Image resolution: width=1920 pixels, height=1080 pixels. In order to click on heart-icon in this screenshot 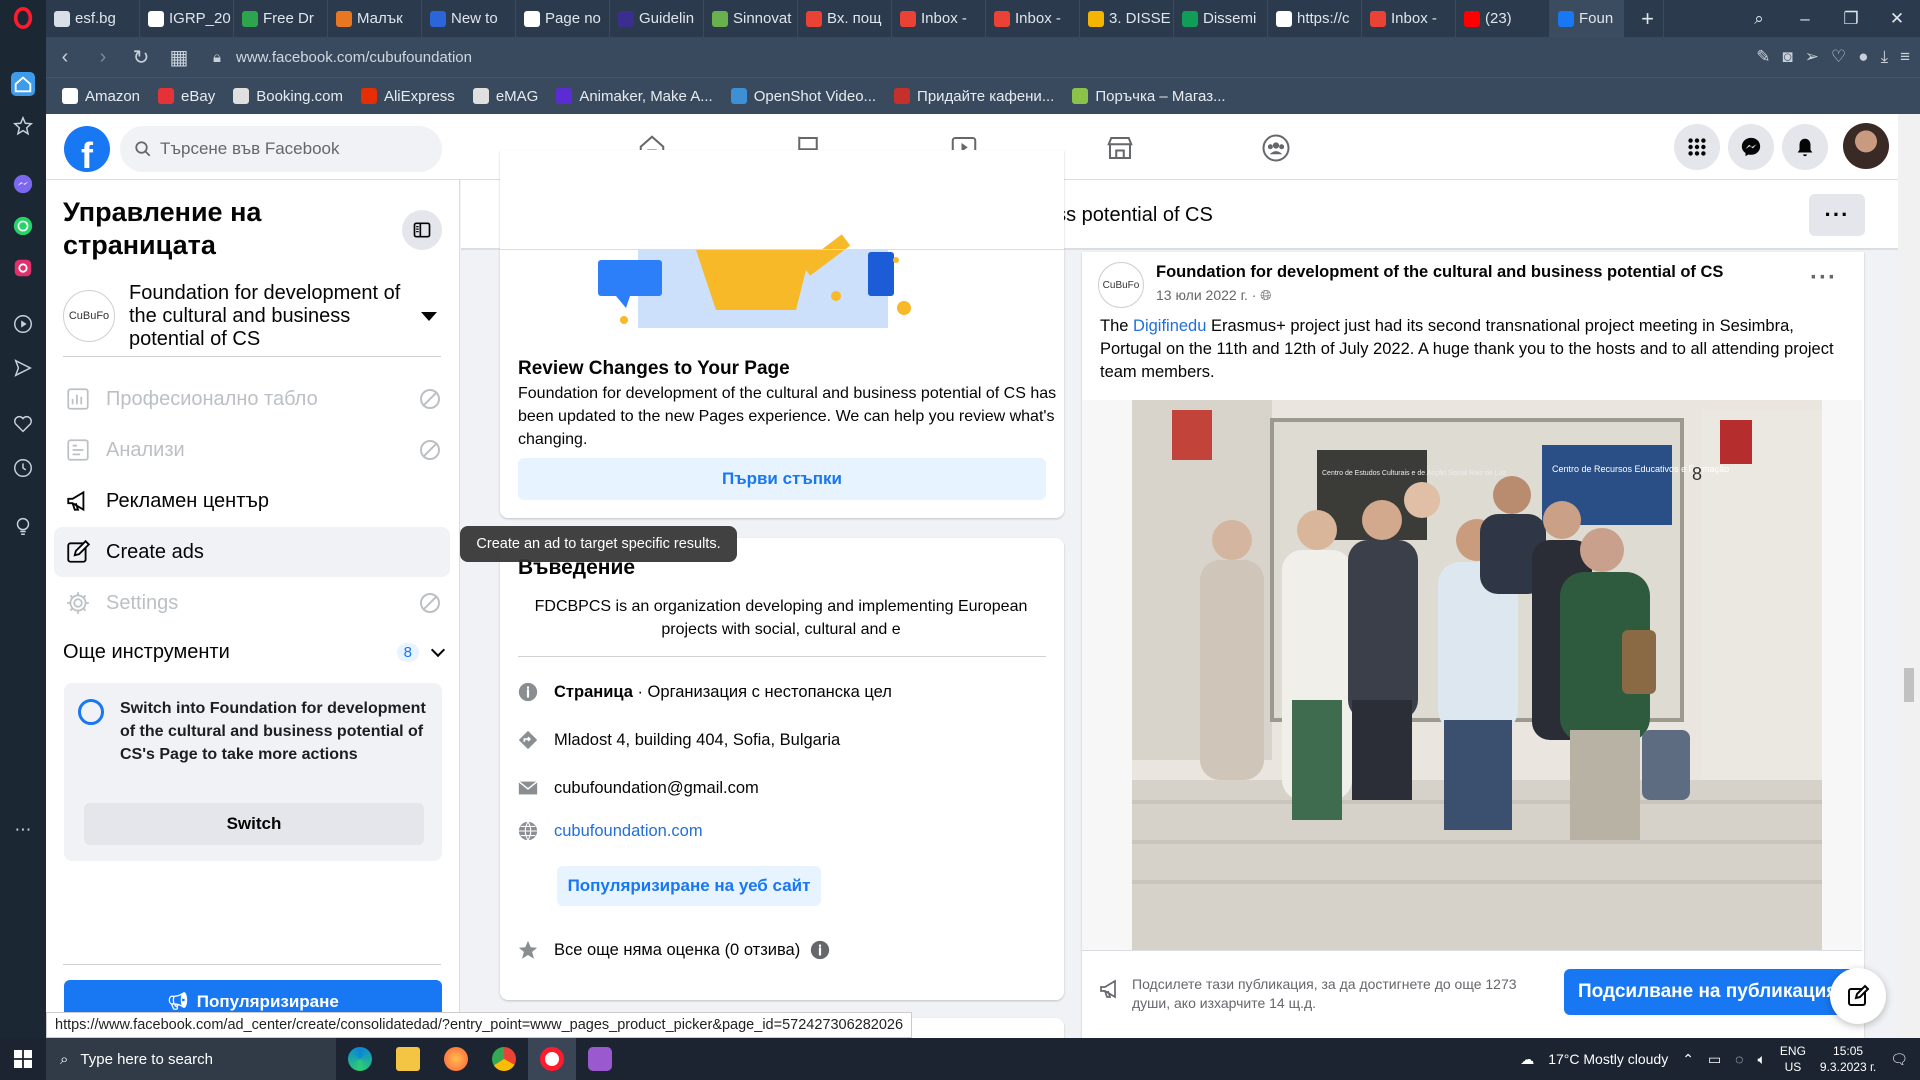, I will do `click(23, 424)`.